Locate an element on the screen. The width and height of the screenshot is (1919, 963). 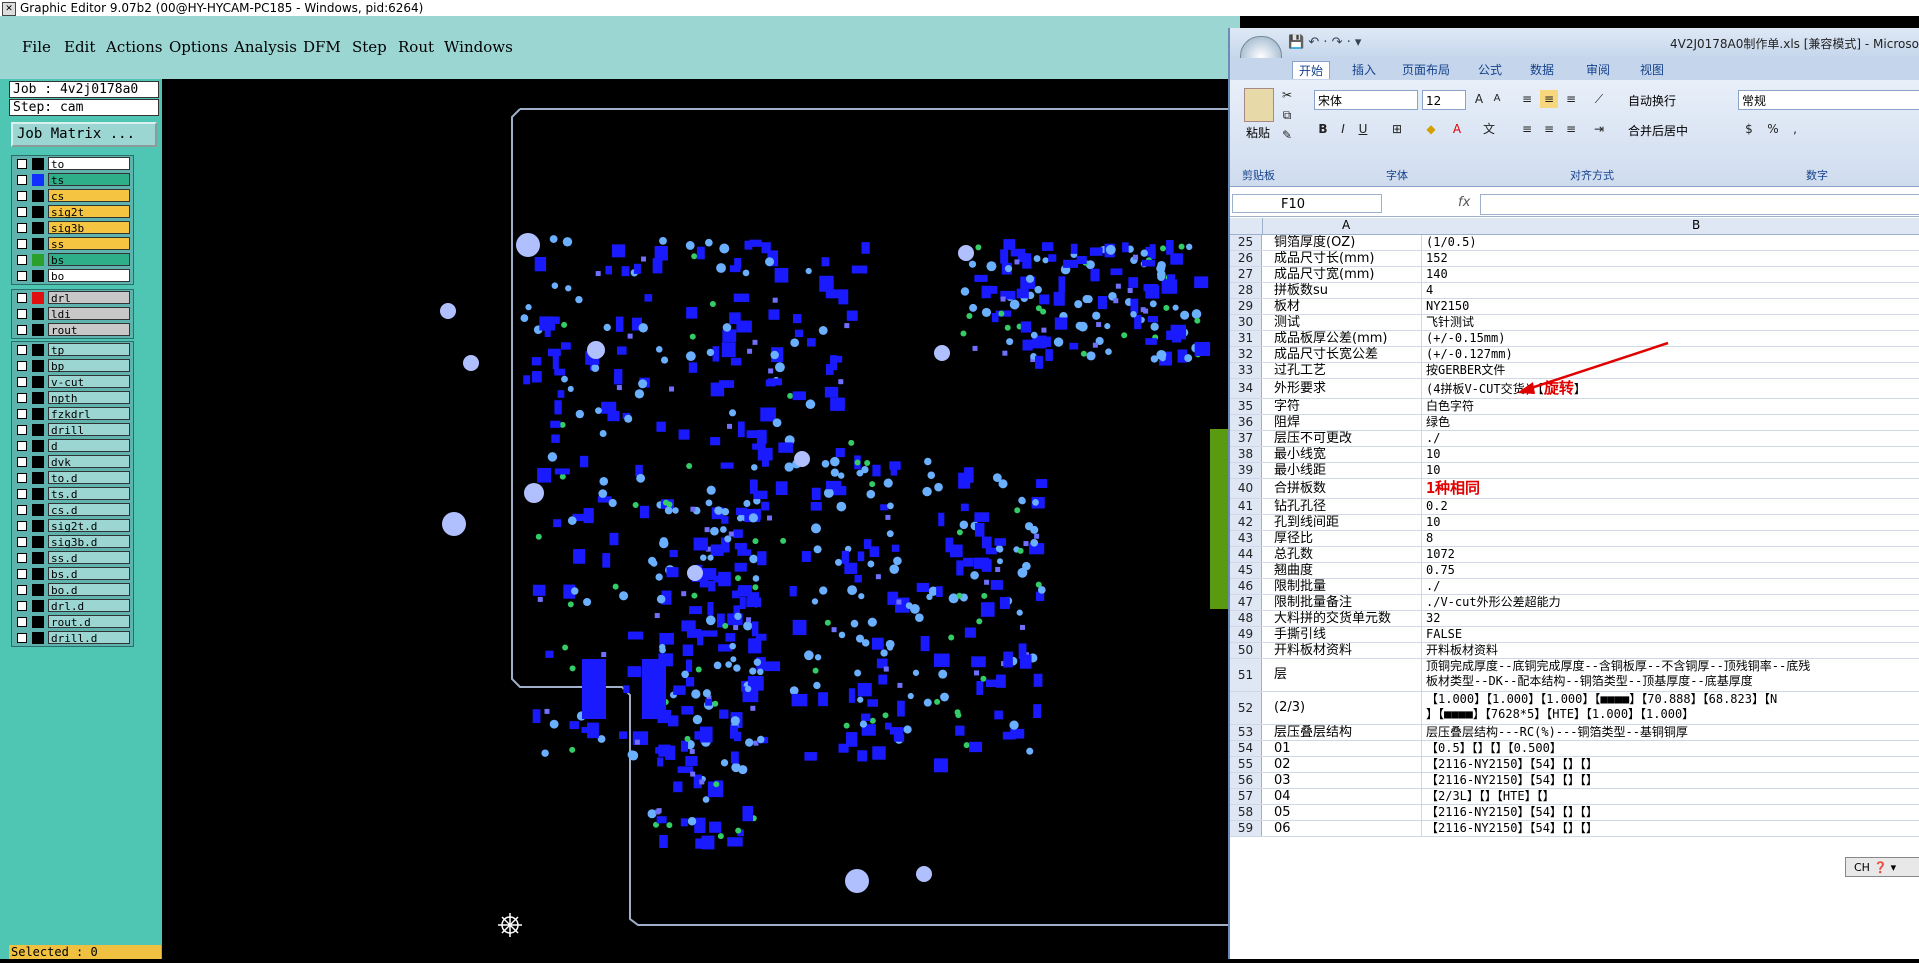
cell-b: 开料板材资料 is located at coordinates (1671, 650).